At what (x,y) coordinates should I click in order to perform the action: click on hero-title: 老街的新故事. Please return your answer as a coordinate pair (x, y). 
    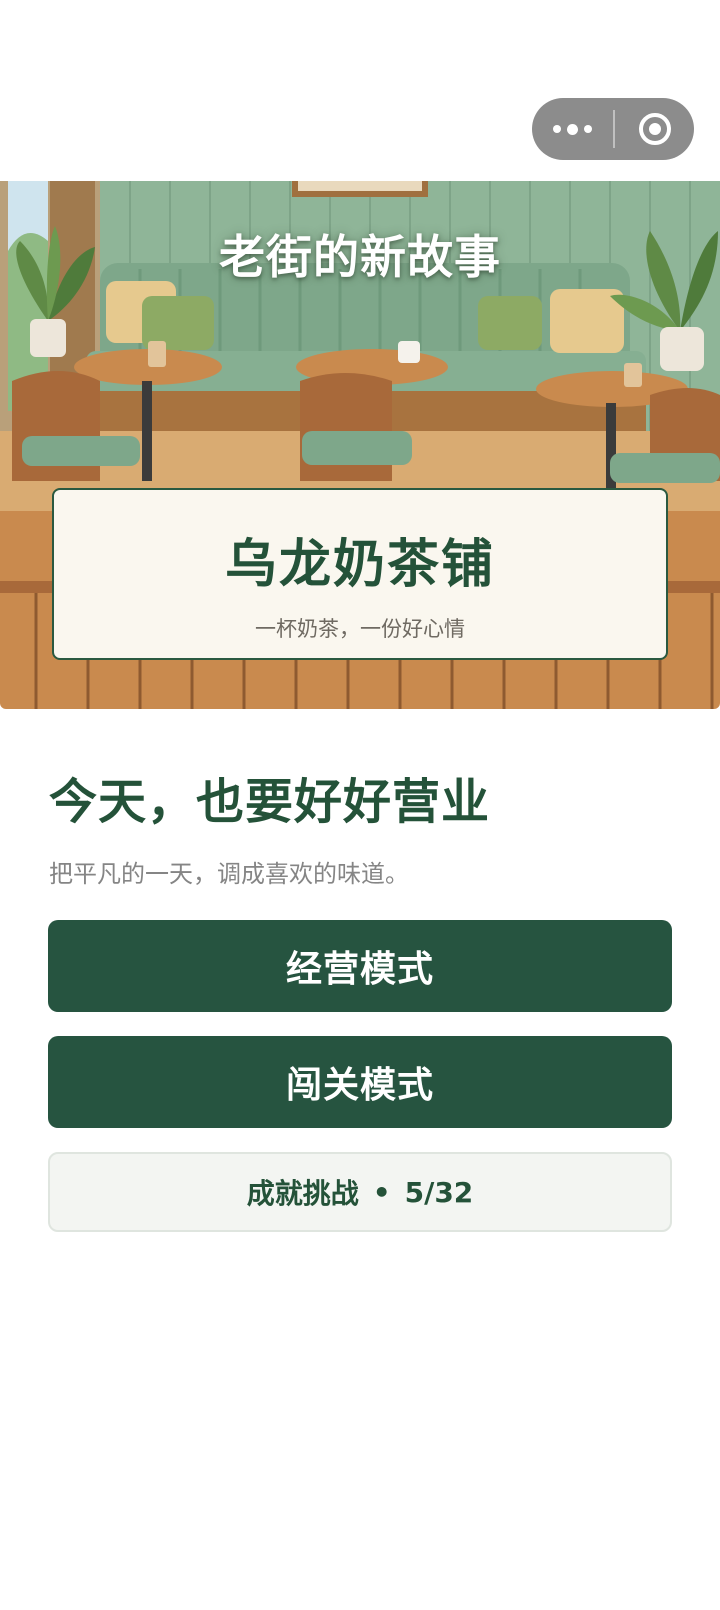
    Looking at the image, I should click on (360, 257).